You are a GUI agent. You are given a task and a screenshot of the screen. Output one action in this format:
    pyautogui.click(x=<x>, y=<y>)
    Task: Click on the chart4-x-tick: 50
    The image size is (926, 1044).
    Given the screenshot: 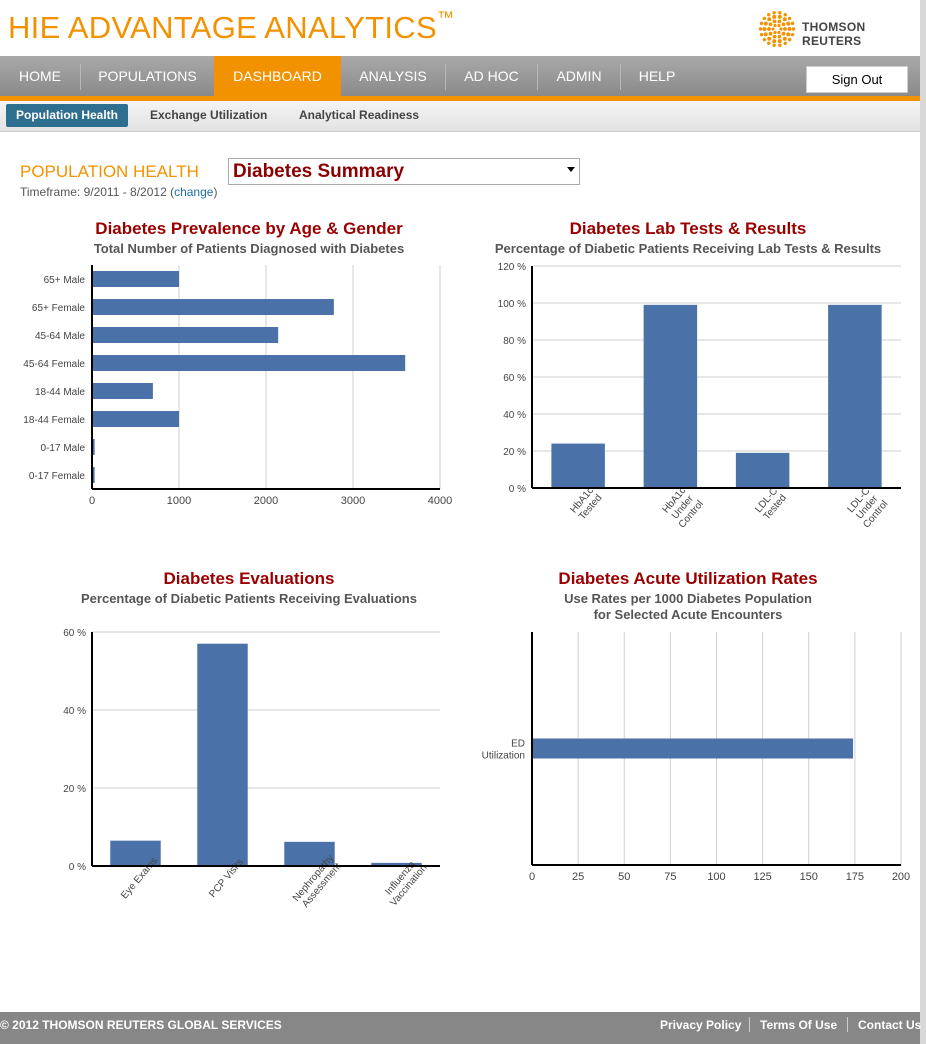 What is the action you would take?
    pyautogui.click(x=624, y=877)
    